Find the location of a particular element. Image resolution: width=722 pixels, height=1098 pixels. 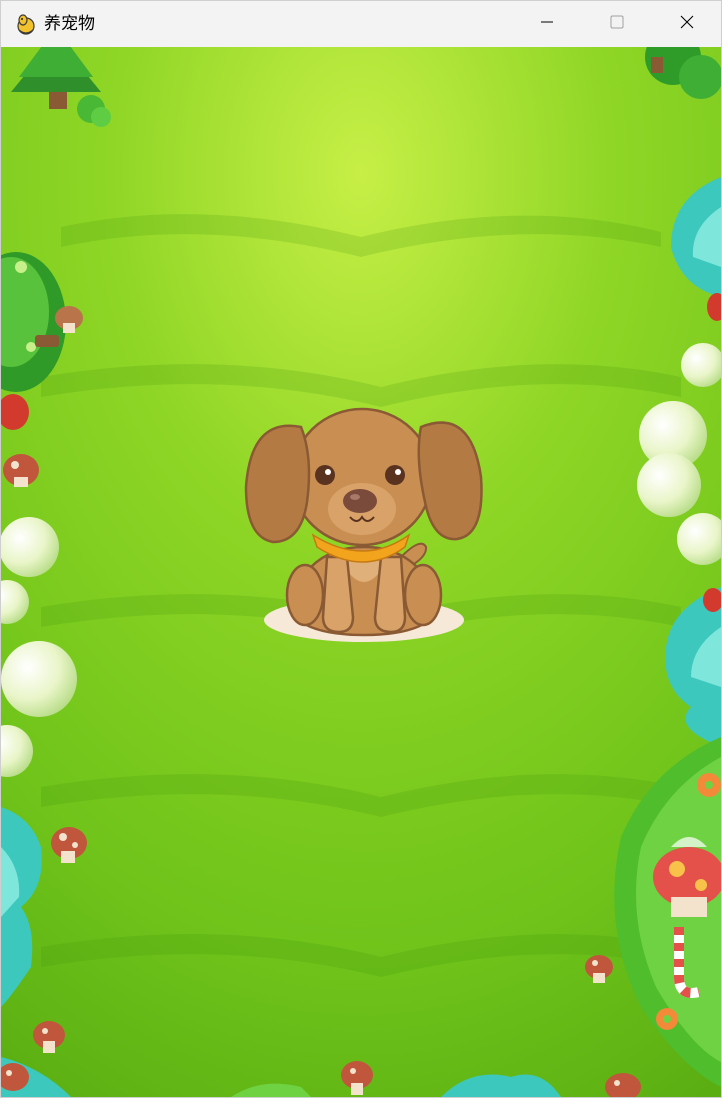

maximize-button is located at coordinates (617, 24).